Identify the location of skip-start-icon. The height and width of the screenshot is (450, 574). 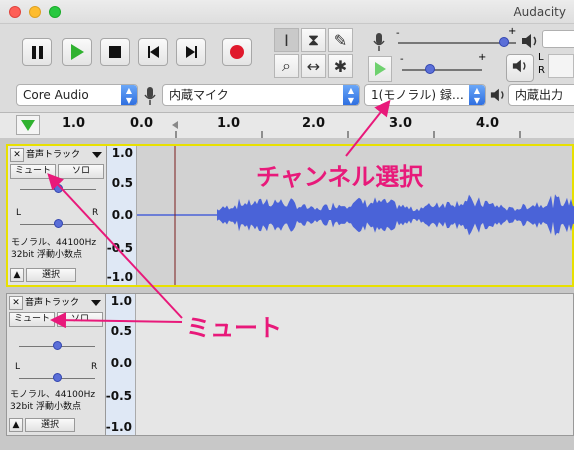
(153, 52).